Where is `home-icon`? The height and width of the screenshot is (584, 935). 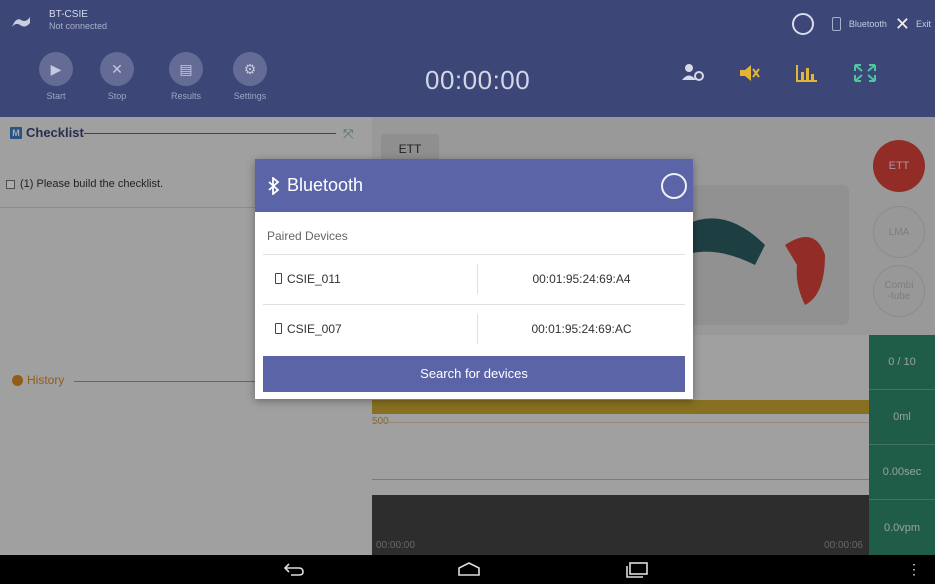
home-icon is located at coordinates (469, 569).